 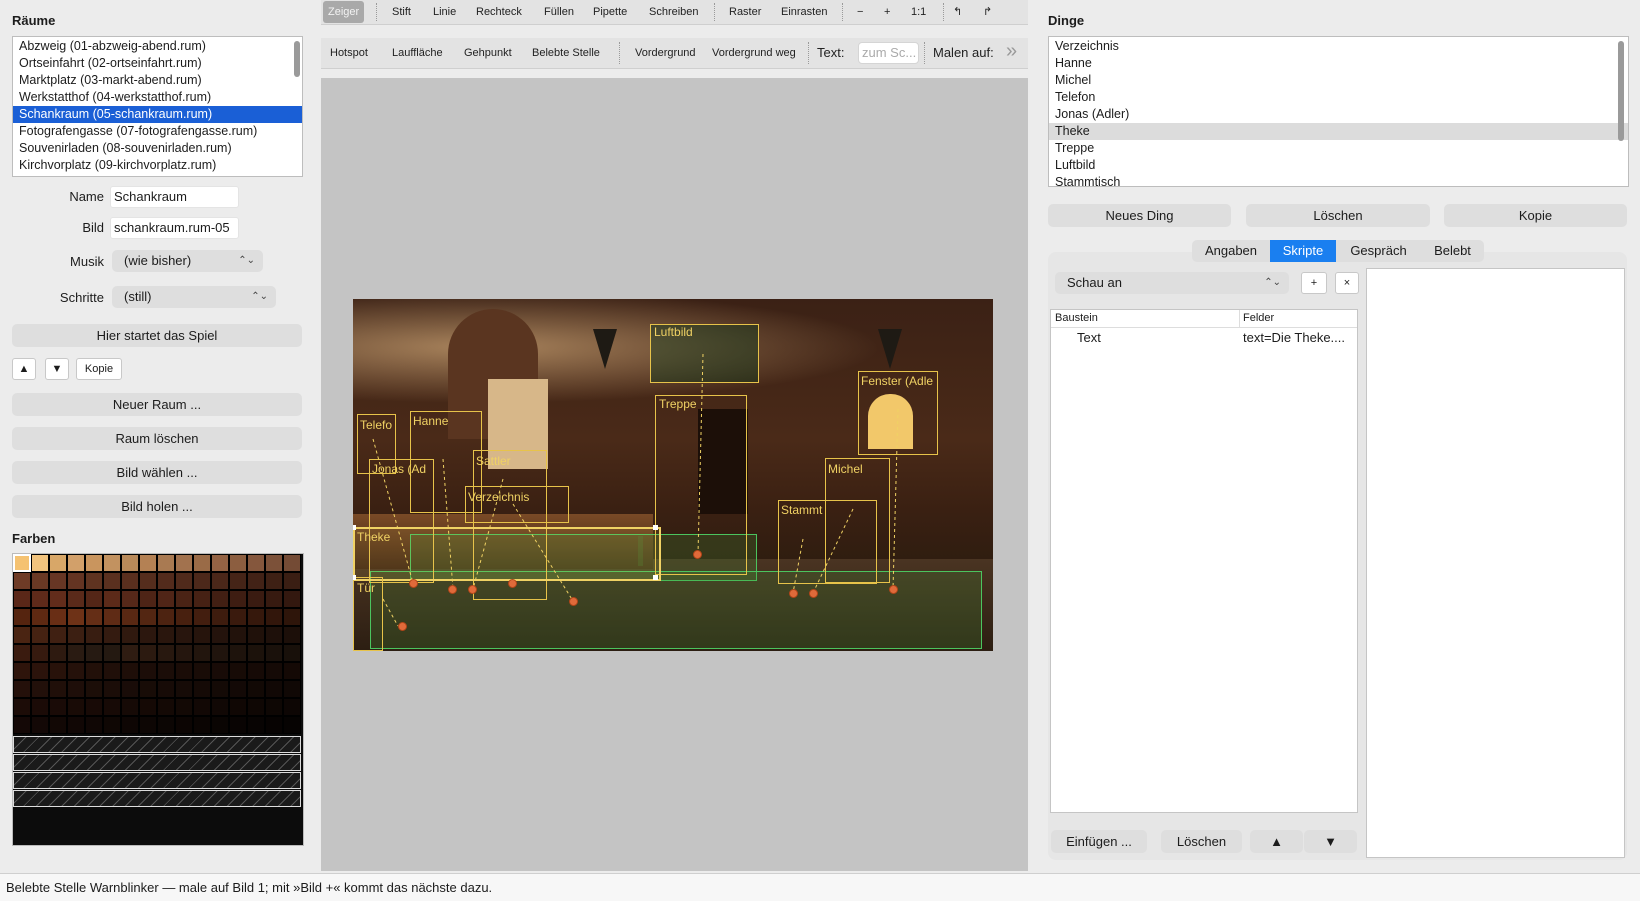 What do you see at coordinates (559, 12) in the screenshot?
I see `tool-füllen-button: Füllen` at bounding box center [559, 12].